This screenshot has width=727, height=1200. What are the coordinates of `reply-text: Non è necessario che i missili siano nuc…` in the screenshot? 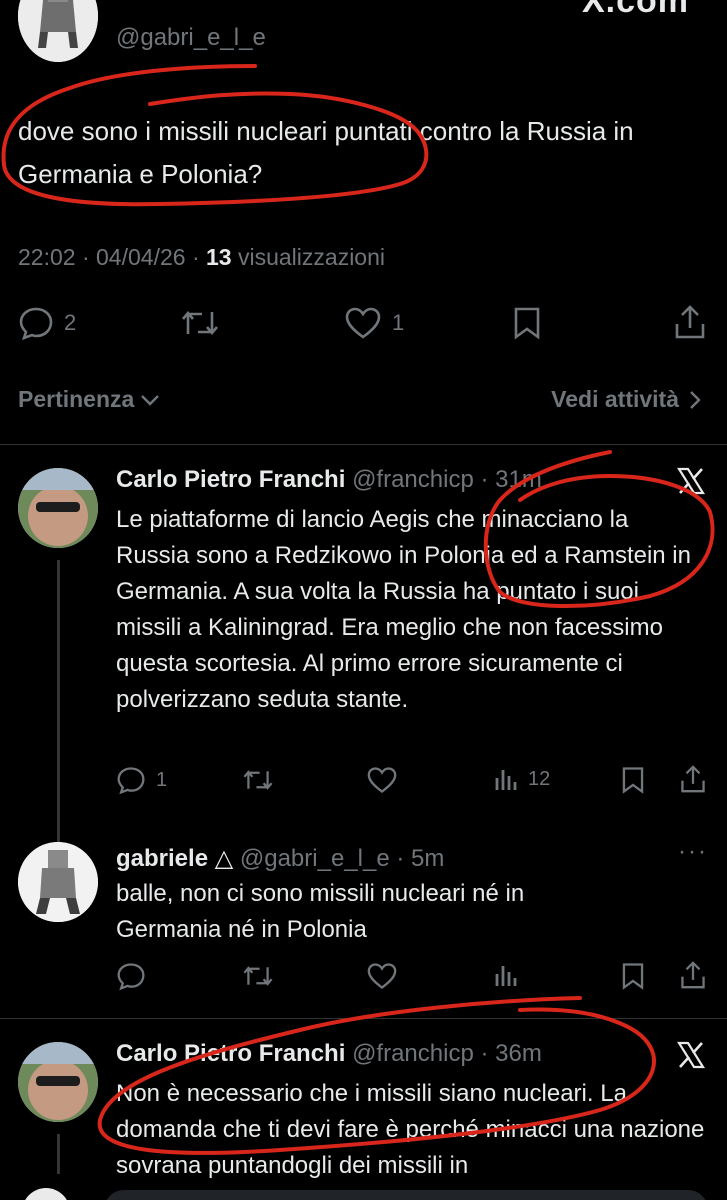 It's located at (410, 1129).